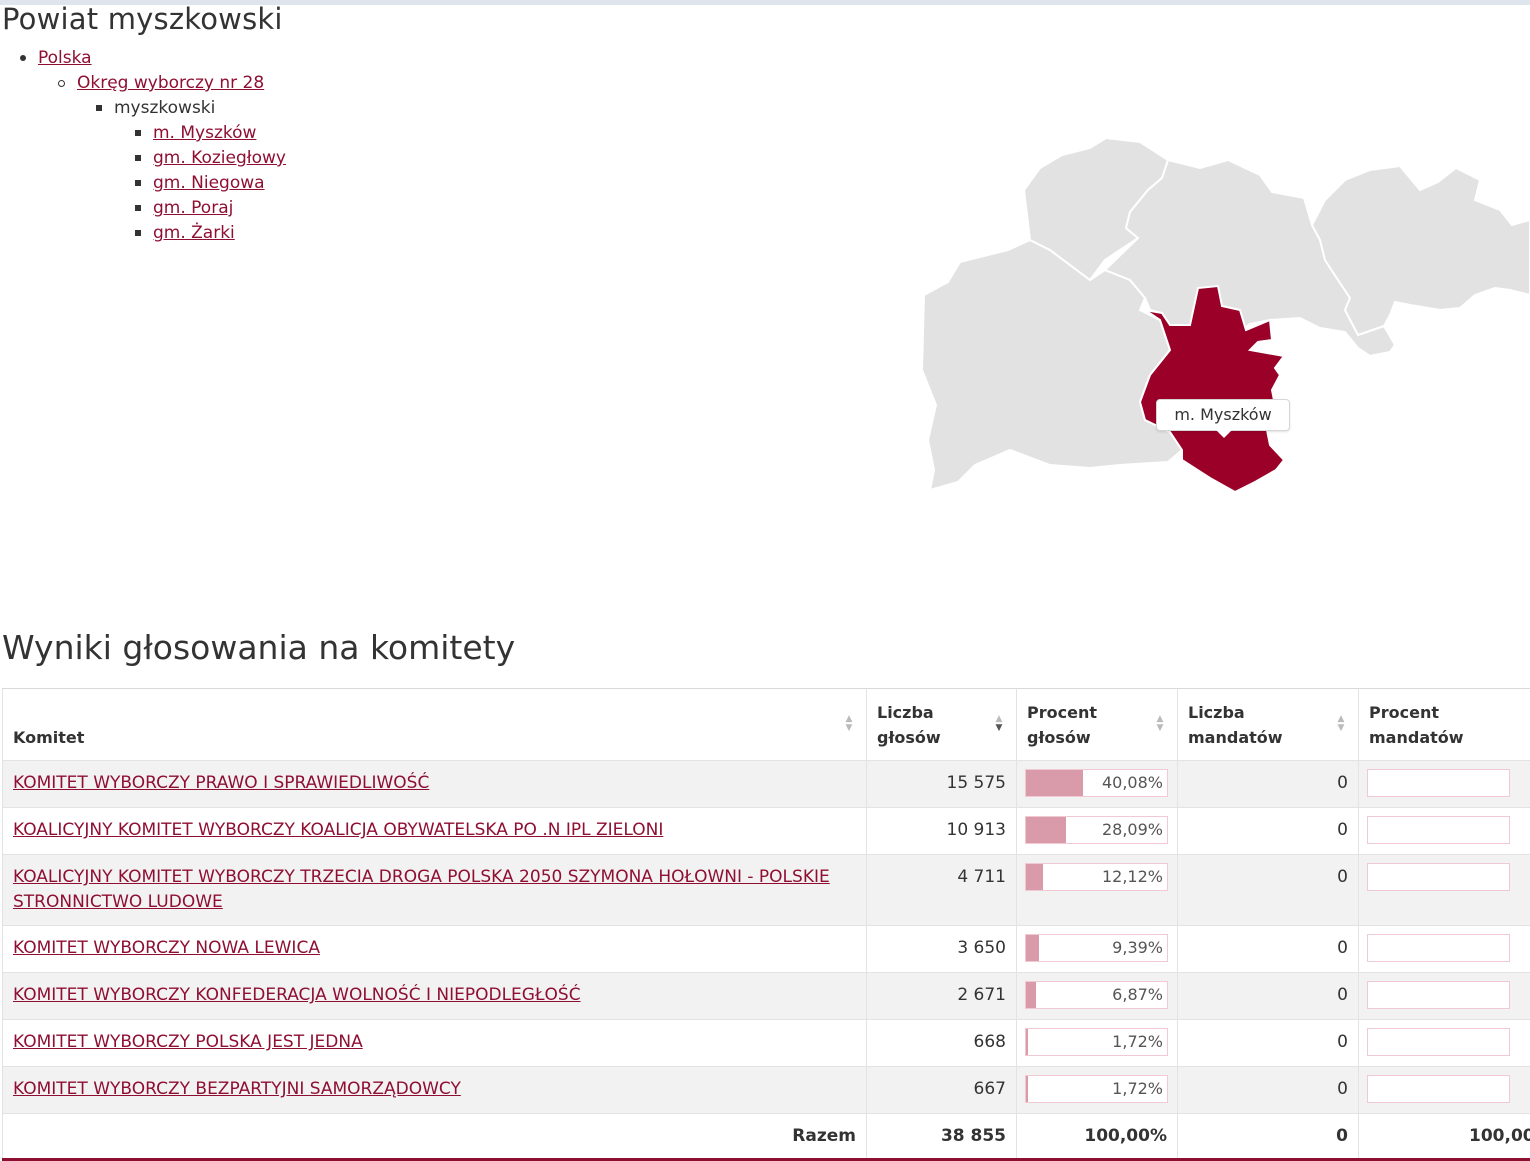 This screenshot has width=1530, height=1161. What do you see at coordinates (1096, 948) in the screenshot?
I see `votes-percent-bar: 9,39%` at bounding box center [1096, 948].